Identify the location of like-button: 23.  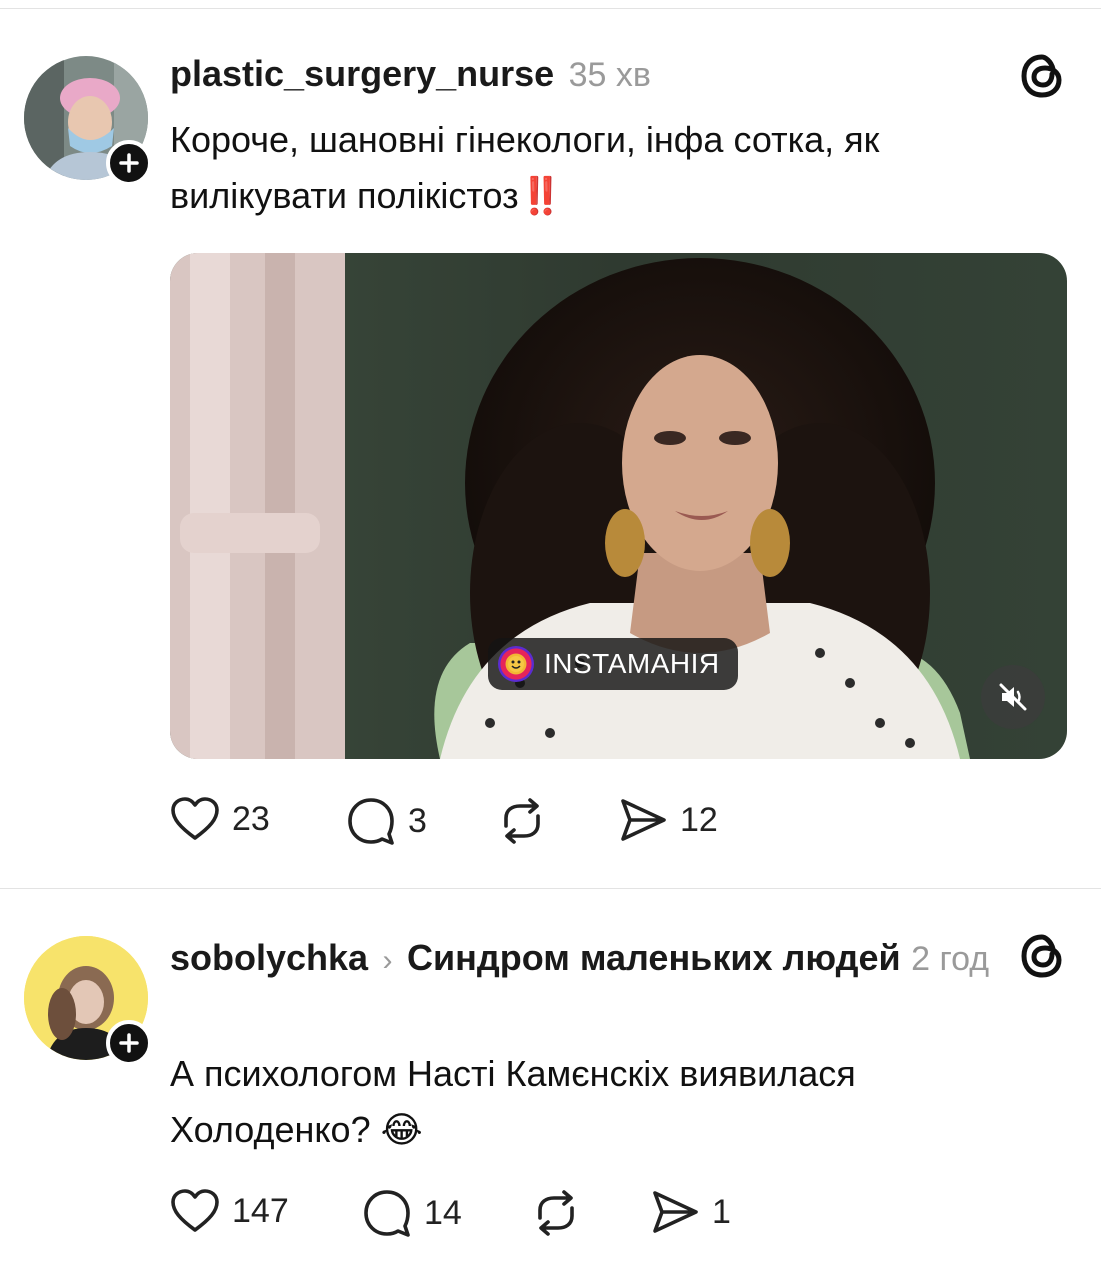
(220, 819).